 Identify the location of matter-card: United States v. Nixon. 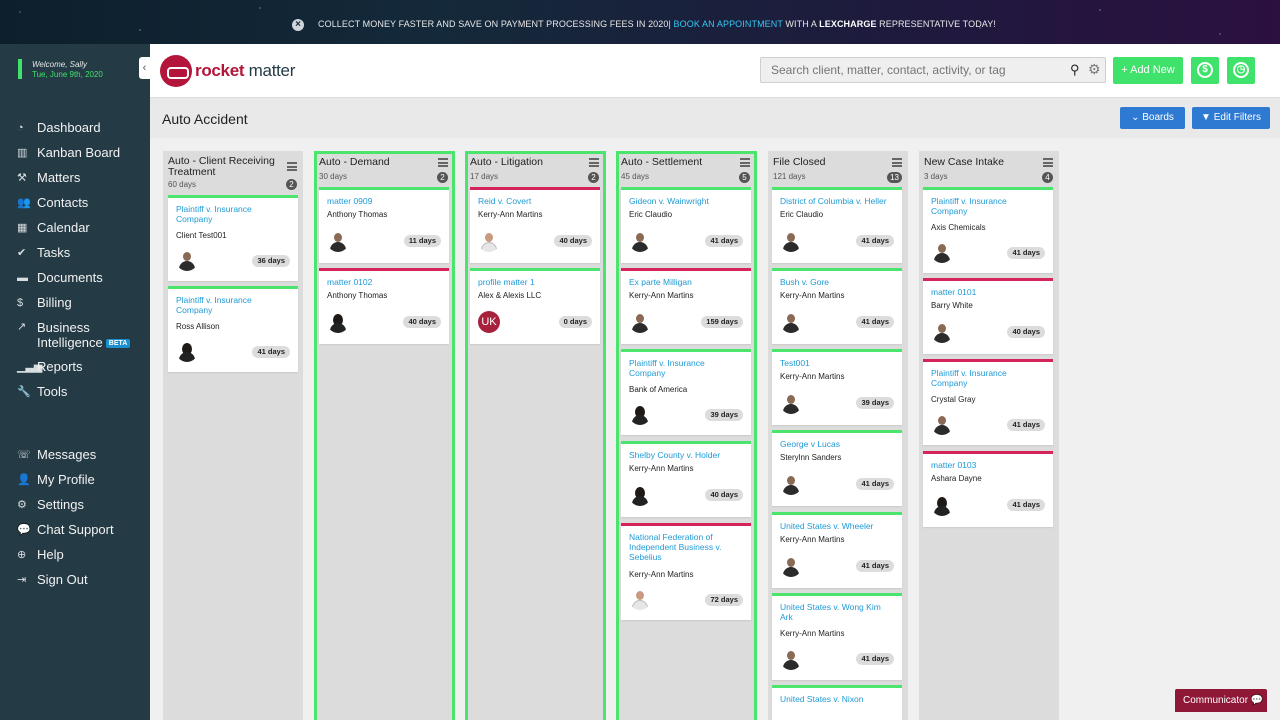
(837, 702).